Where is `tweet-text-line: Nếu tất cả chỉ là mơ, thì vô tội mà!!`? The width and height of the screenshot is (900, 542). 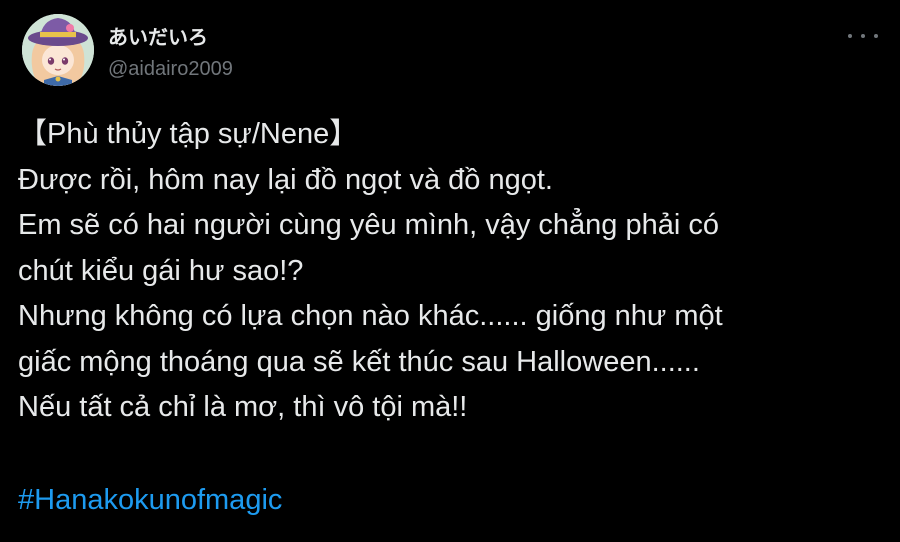
tweet-text-line: Nếu tất cả chỉ là mơ, thì vô tội mà!! is located at coordinates (243, 407).